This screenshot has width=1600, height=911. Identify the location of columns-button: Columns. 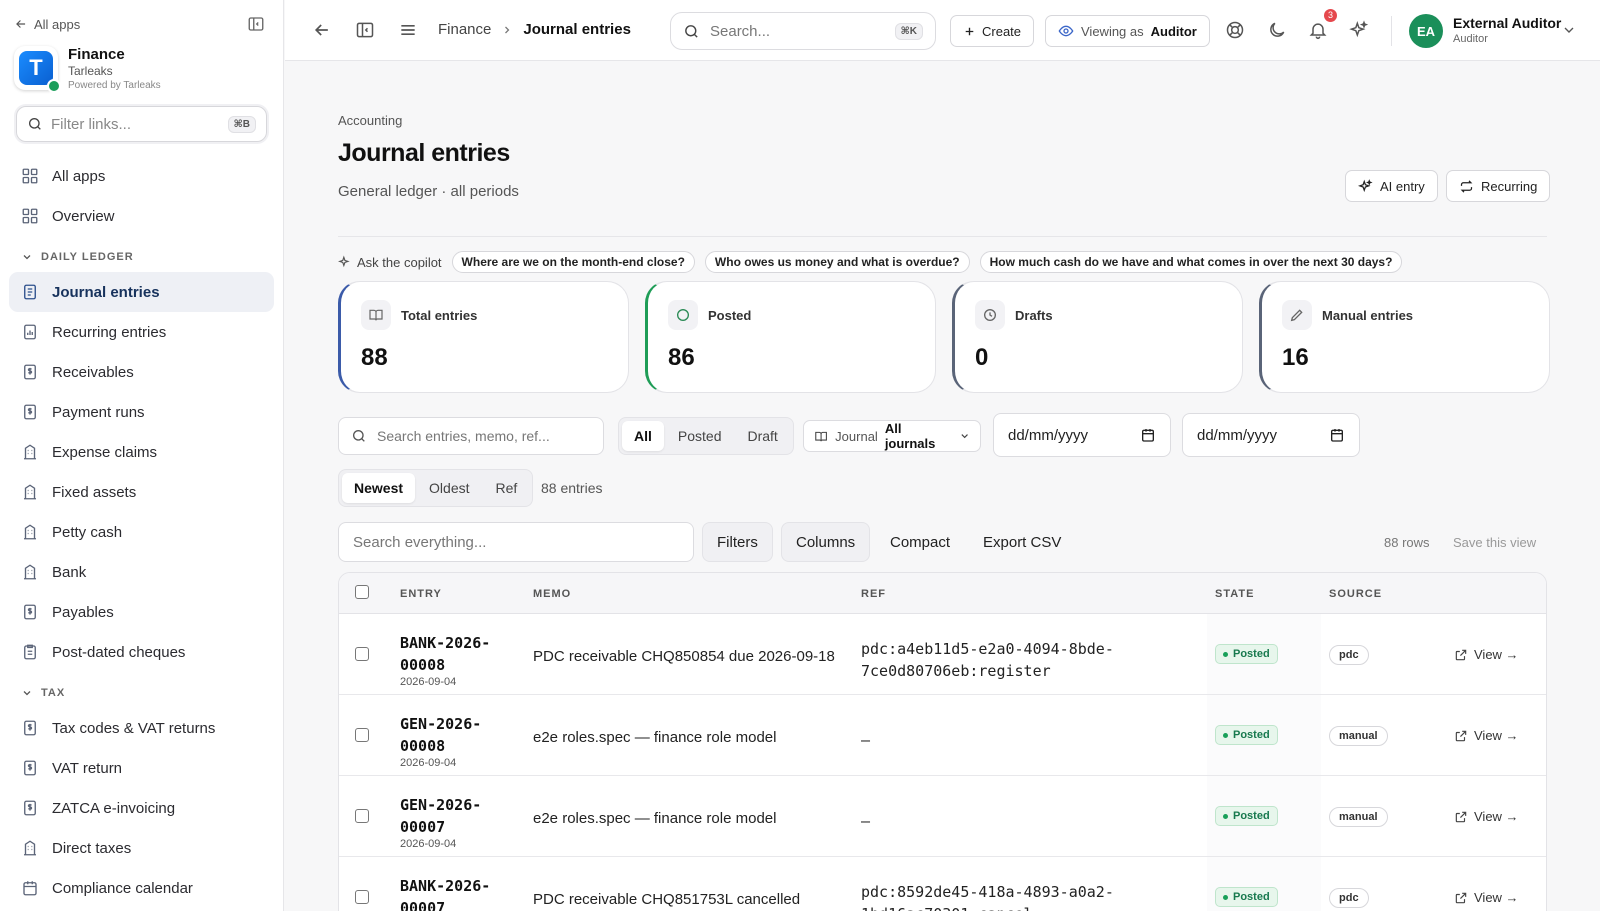
(826, 542).